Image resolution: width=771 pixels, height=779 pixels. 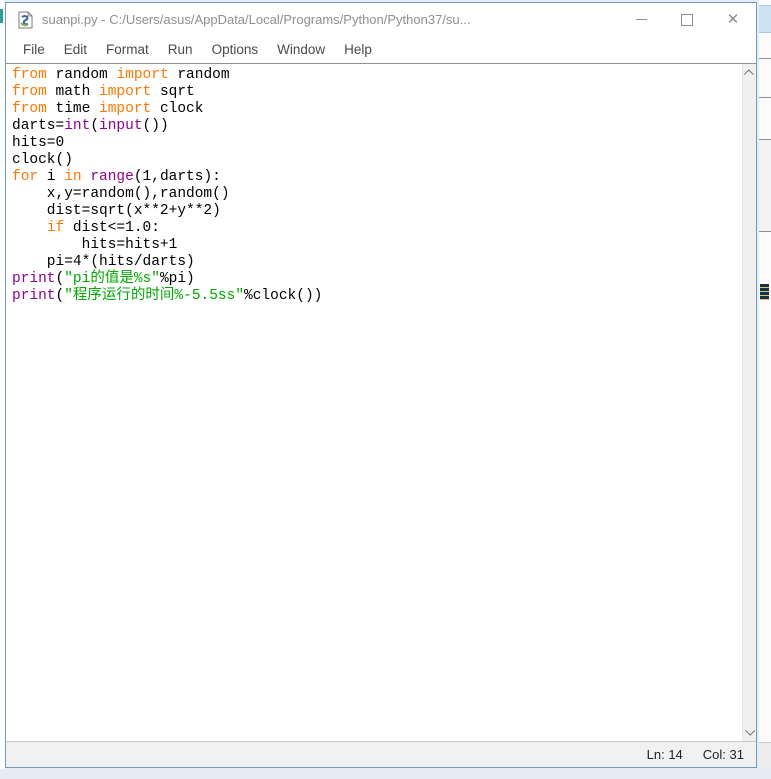 What do you see at coordinates (75, 49) in the screenshot?
I see `menu-edit: Edit` at bounding box center [75, 49].